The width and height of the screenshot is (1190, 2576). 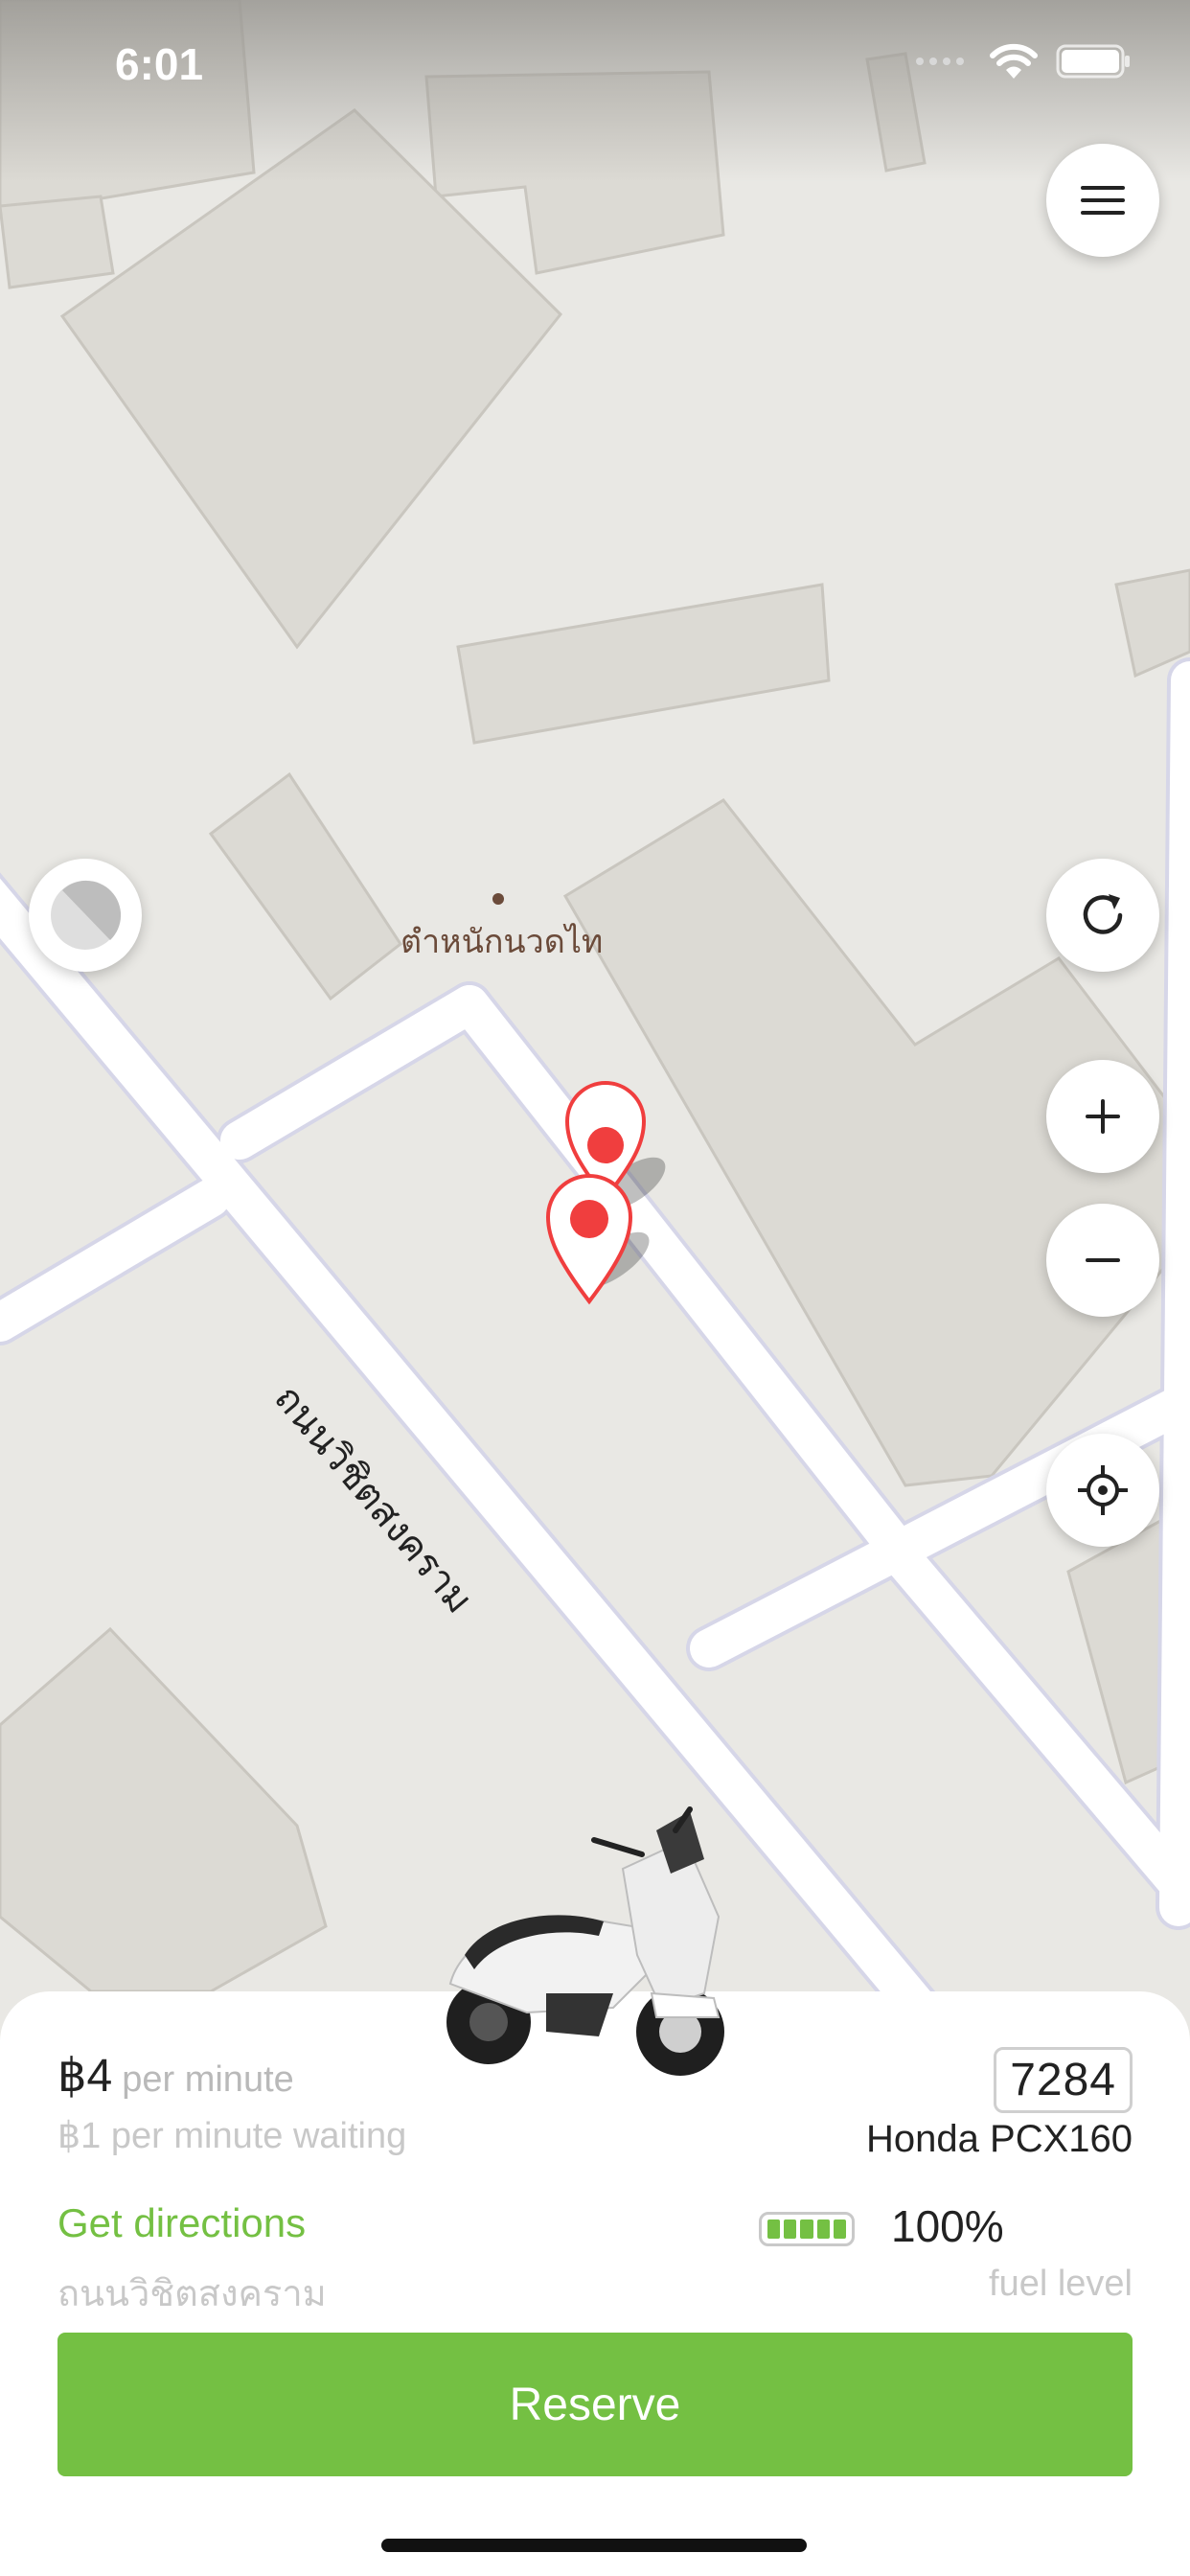 What do you see at coordinates (1014, 61) in the screenshot?
I see `wifi-icon` at bounding box center [1014, 61].